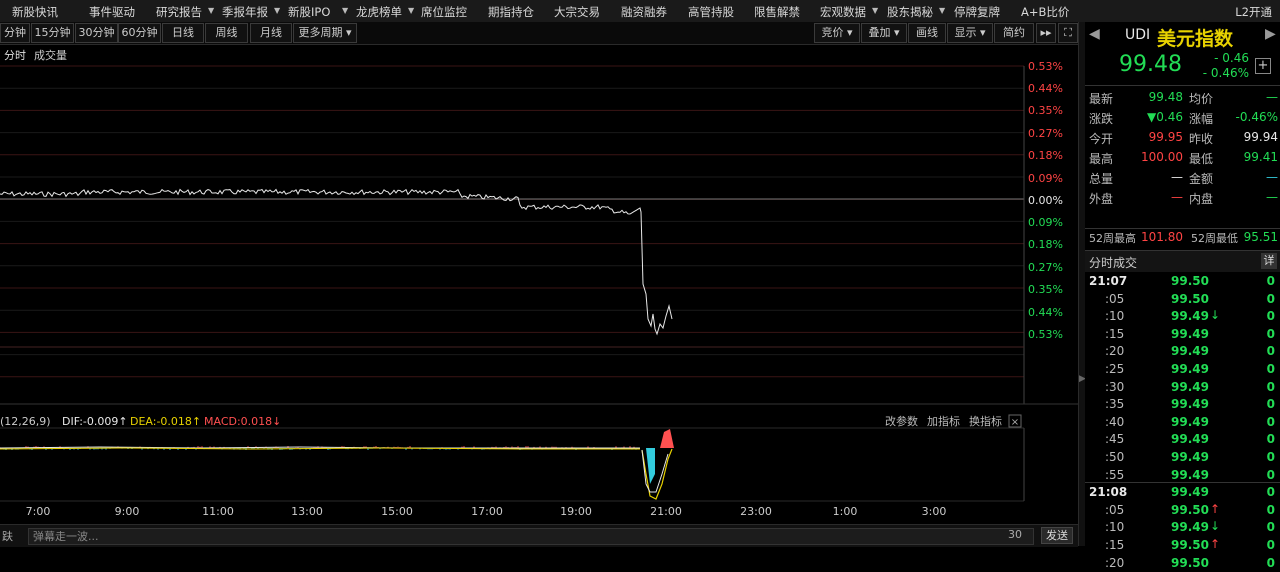  What do you see at coordinates (1115, 439) in the screenshot?
I see `trade-time: :45` at bounding box center [1115, 439].